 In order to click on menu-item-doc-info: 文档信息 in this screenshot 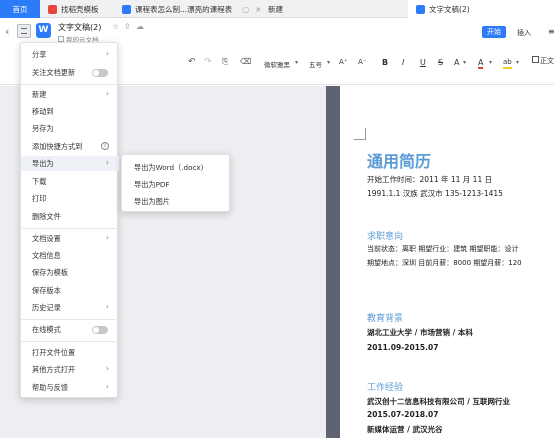, I will do `click(70, 255)`.